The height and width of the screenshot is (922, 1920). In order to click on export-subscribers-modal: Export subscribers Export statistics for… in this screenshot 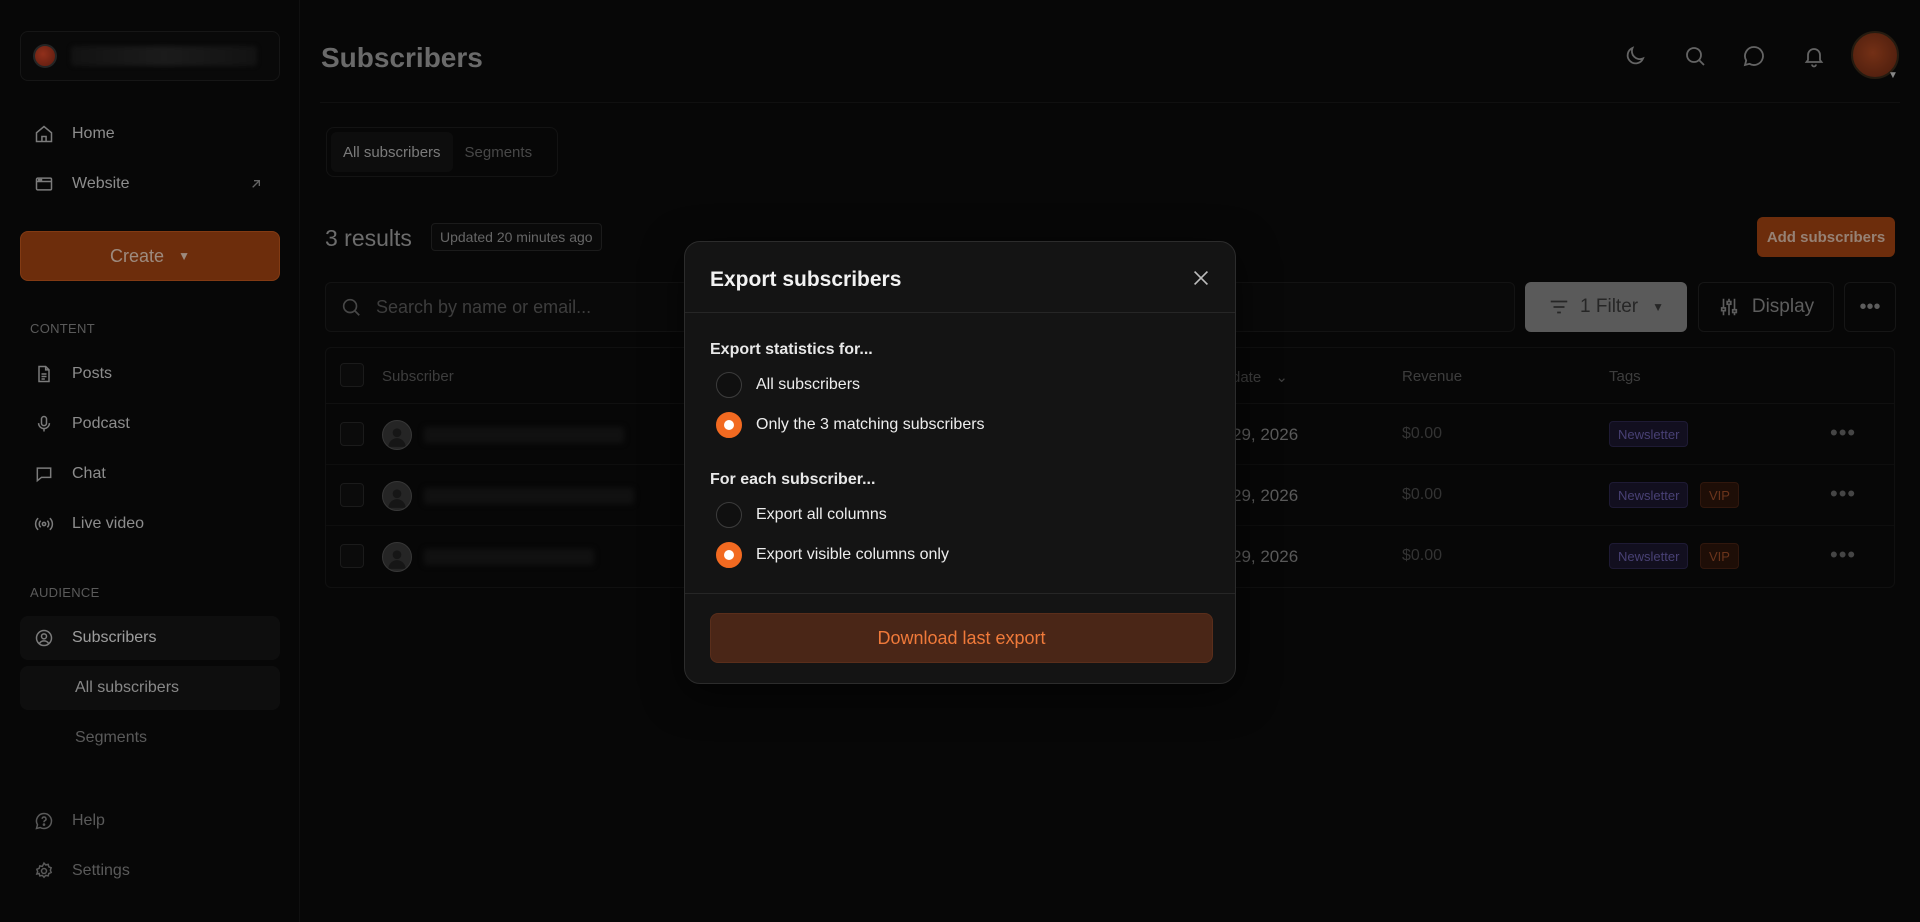, I will do `click(960, 462)`.